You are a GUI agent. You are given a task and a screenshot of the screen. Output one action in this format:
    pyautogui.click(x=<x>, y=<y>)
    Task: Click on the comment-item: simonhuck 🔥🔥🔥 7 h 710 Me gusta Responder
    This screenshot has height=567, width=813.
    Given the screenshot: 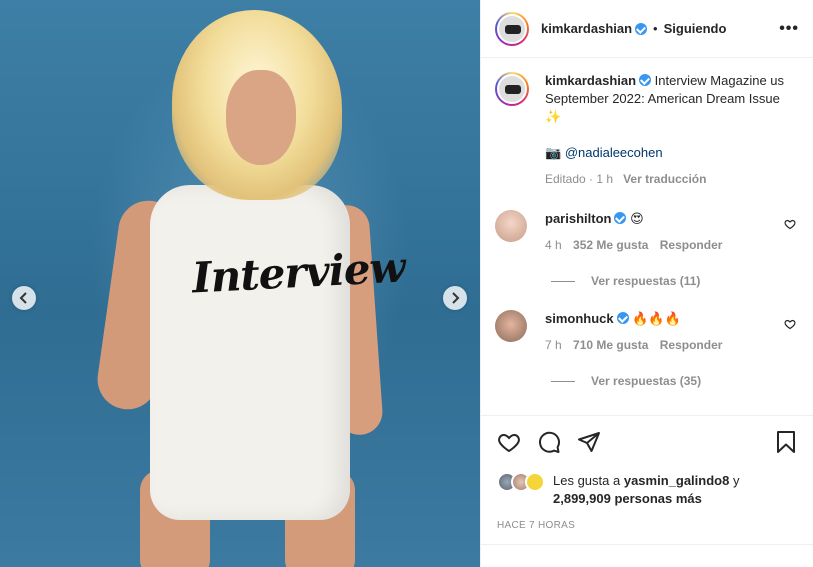 What is the action you would take?
    pyautogui.click(x=647, y=331)
    